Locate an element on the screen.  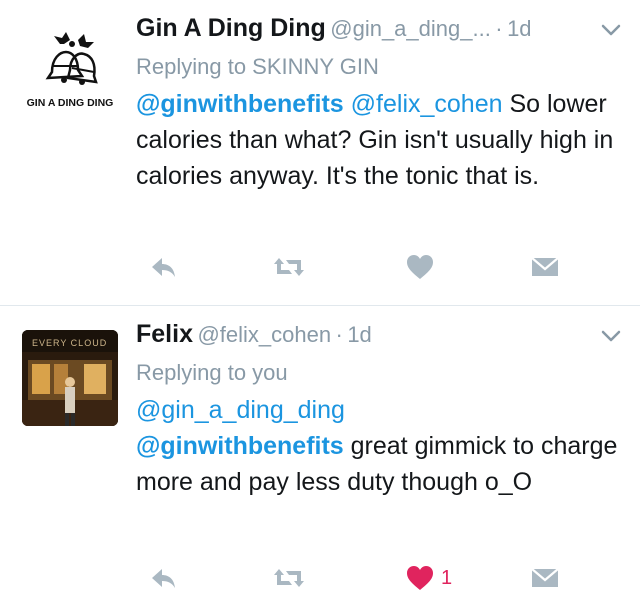
avatar-sign-text: EVERY CLOUD is located at coordinates (69, 343).